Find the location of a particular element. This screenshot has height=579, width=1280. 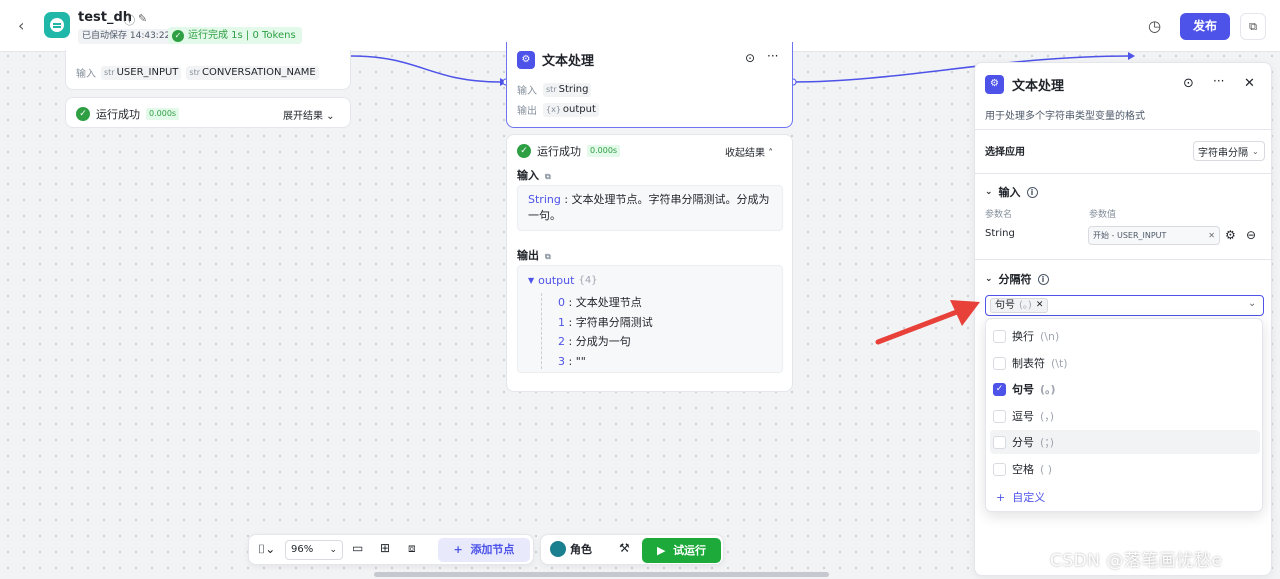

list-item: 0 : 文本处理节点 is located at coordinates (600, 302).